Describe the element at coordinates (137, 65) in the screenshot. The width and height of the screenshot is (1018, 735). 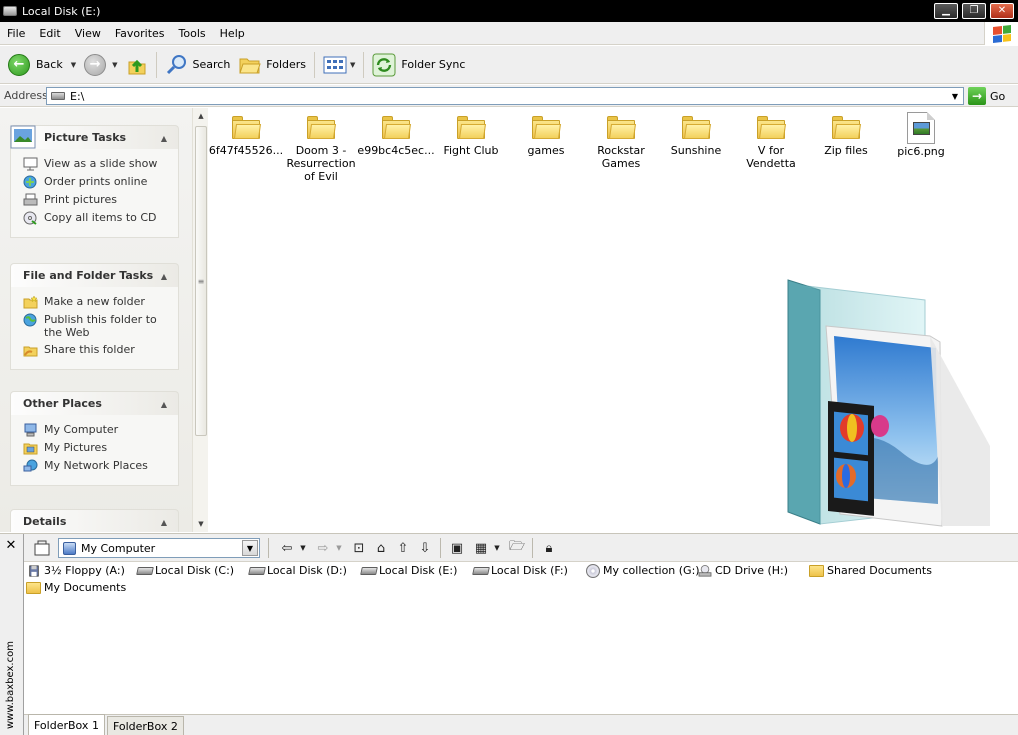
I see `up-button` at that location.